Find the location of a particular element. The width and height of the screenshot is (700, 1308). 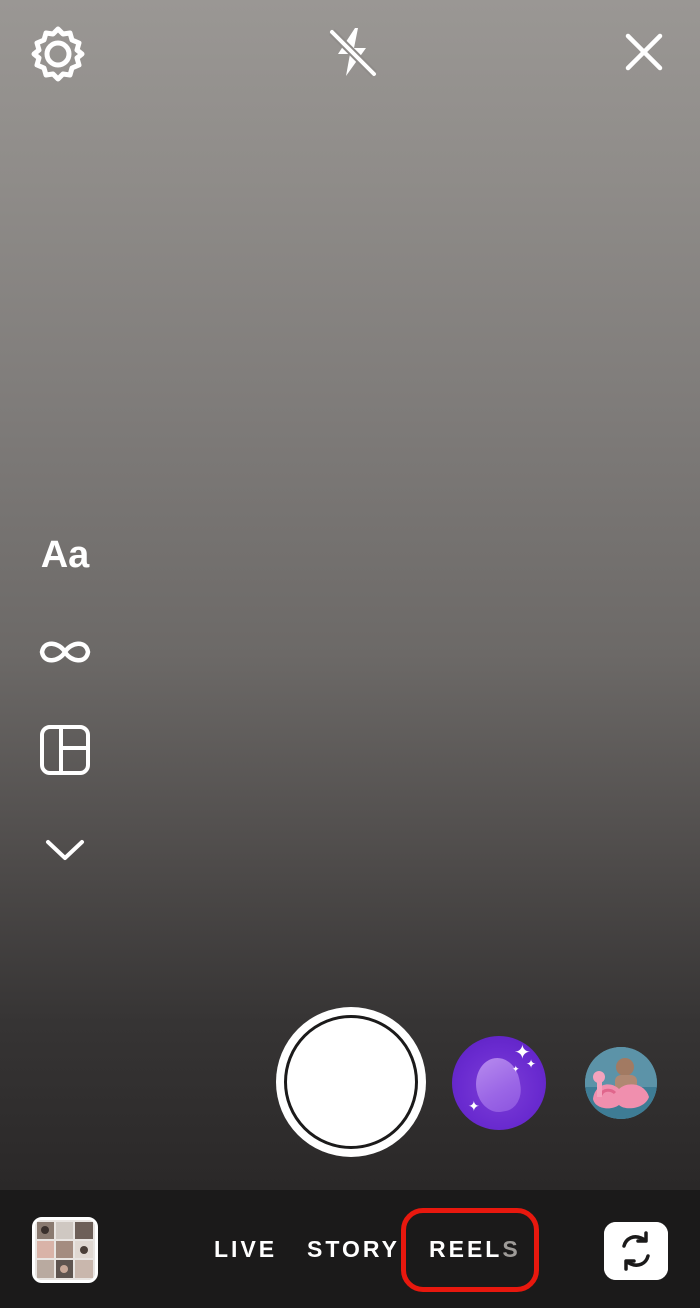

infinity-icon is located at coordinates (65, 652).